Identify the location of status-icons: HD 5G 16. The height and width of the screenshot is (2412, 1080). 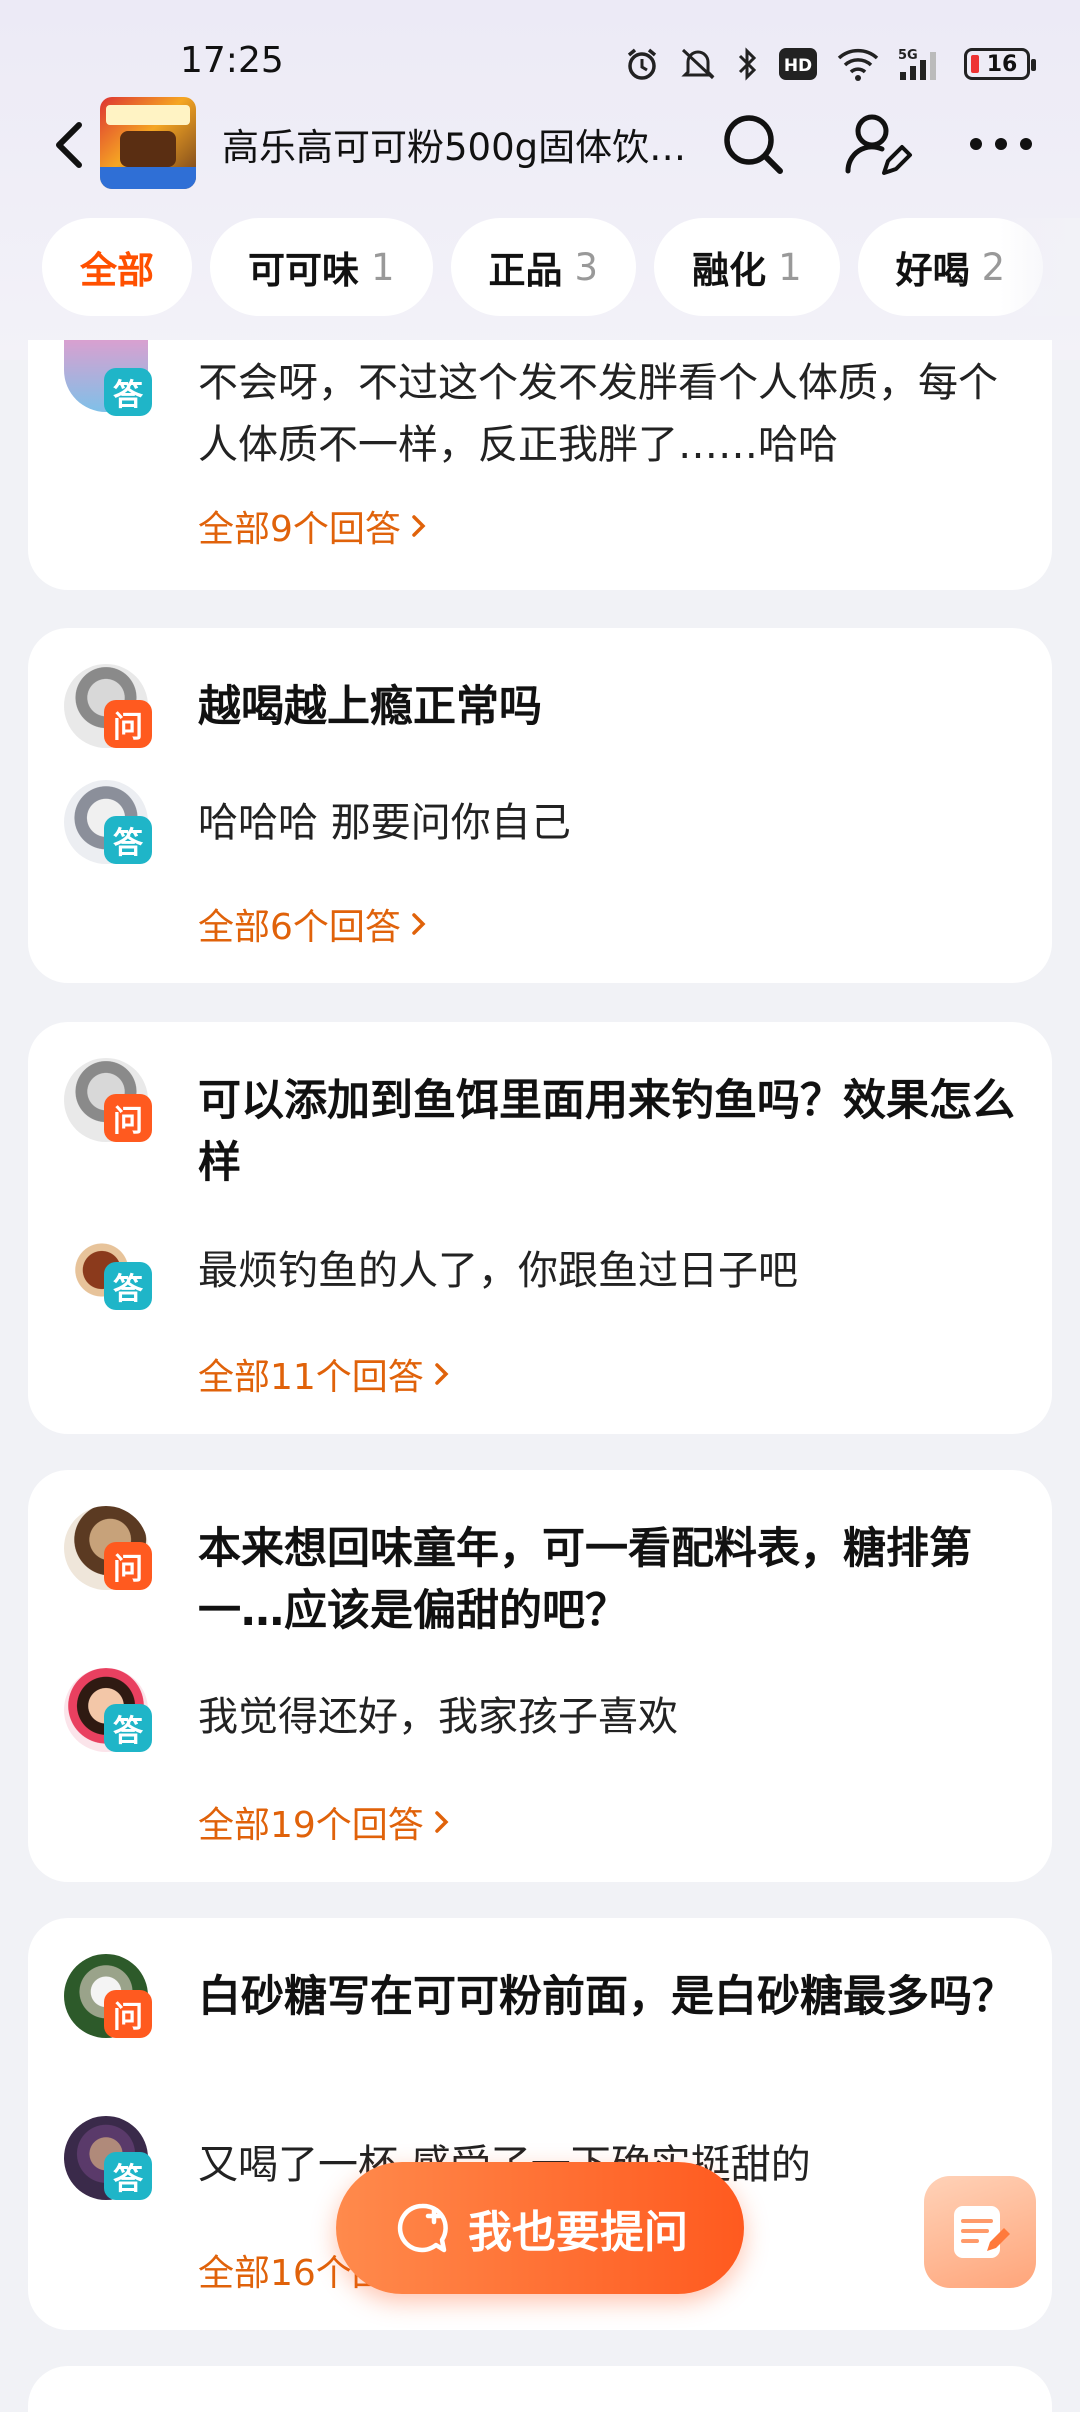
(830, 64).